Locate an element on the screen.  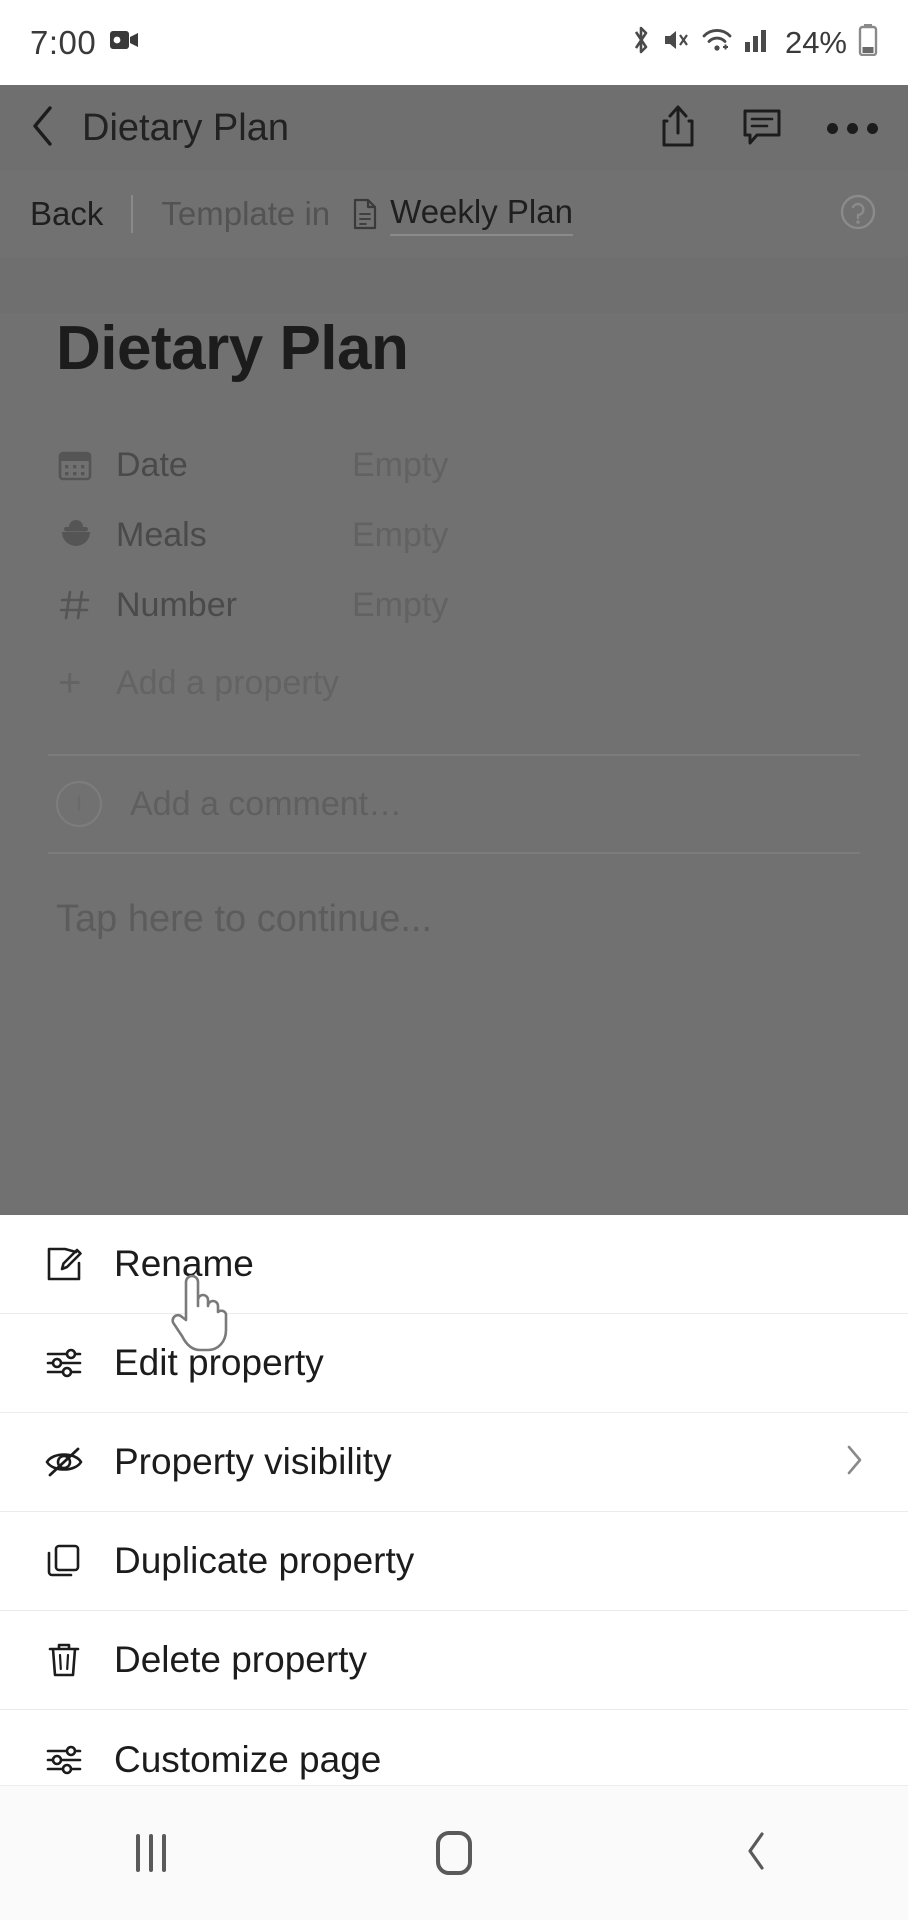
home-icon is located at coordinates (453, 1853).